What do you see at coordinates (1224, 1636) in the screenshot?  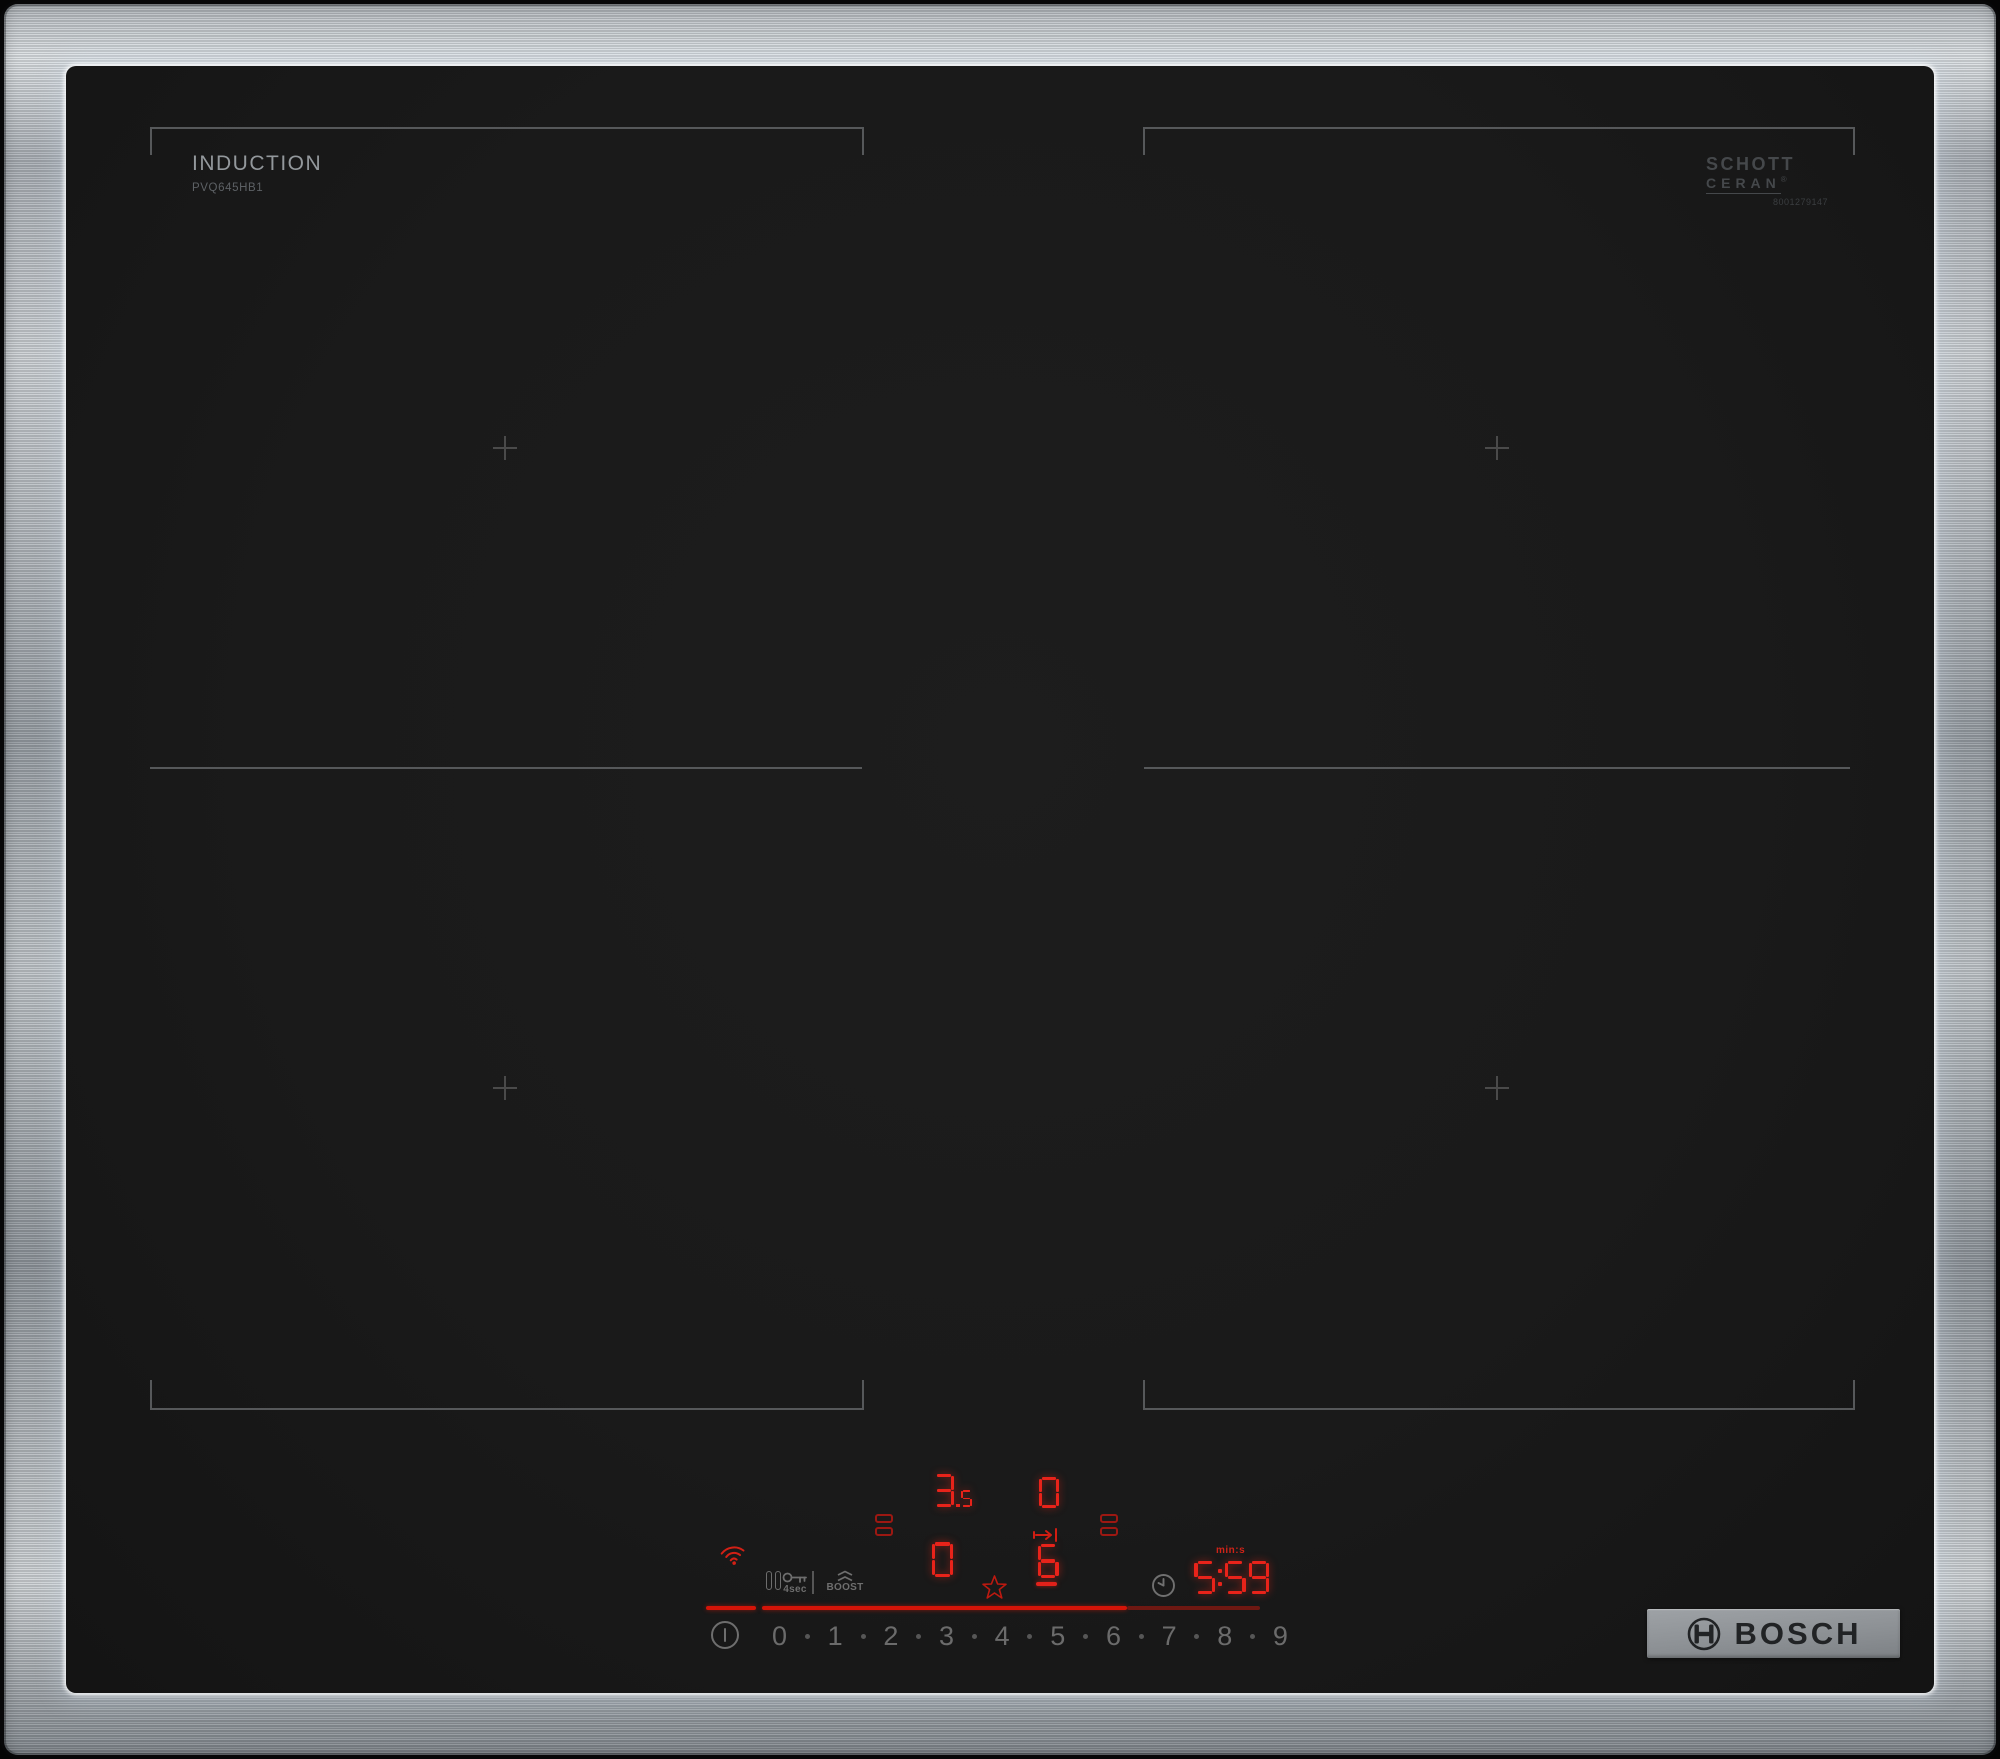 I see `power-level-8: 8` at bounding box center [1224, 1636].